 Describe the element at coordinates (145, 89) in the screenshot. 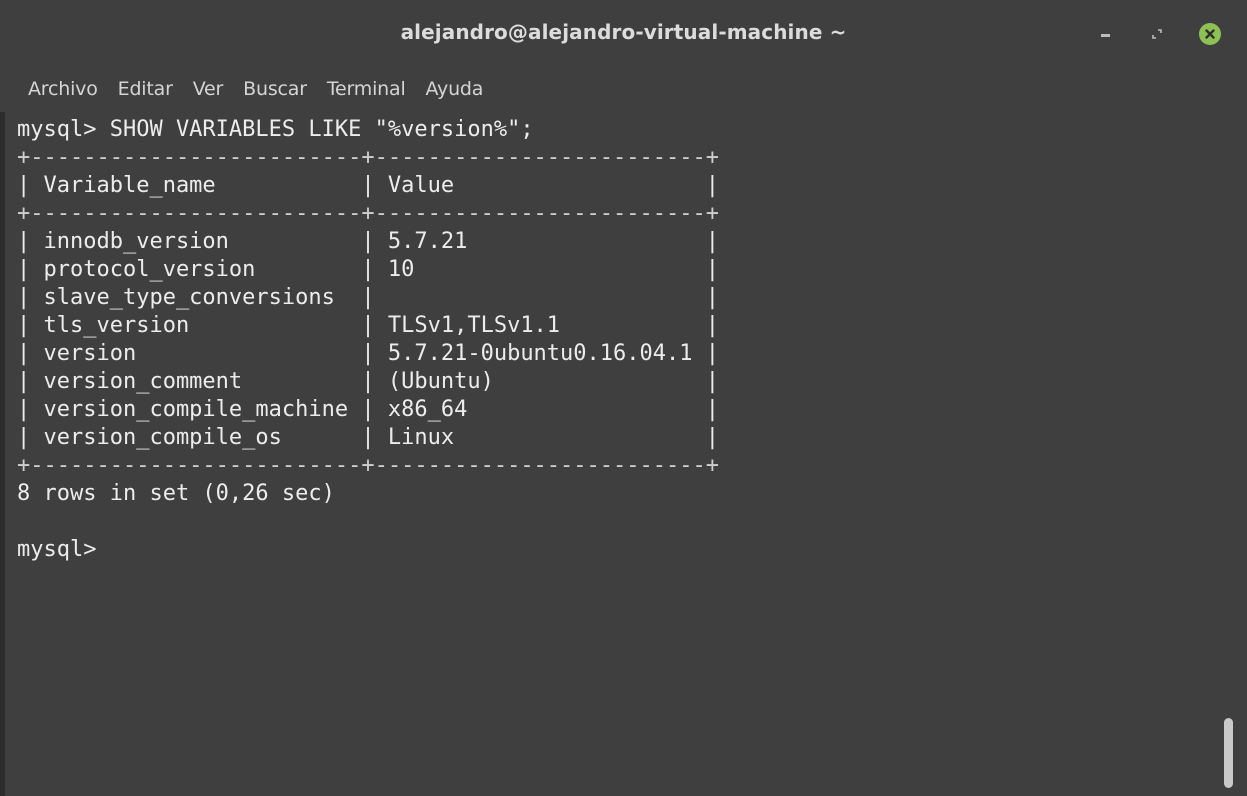

I see `menu-editar: Editar` at that location.